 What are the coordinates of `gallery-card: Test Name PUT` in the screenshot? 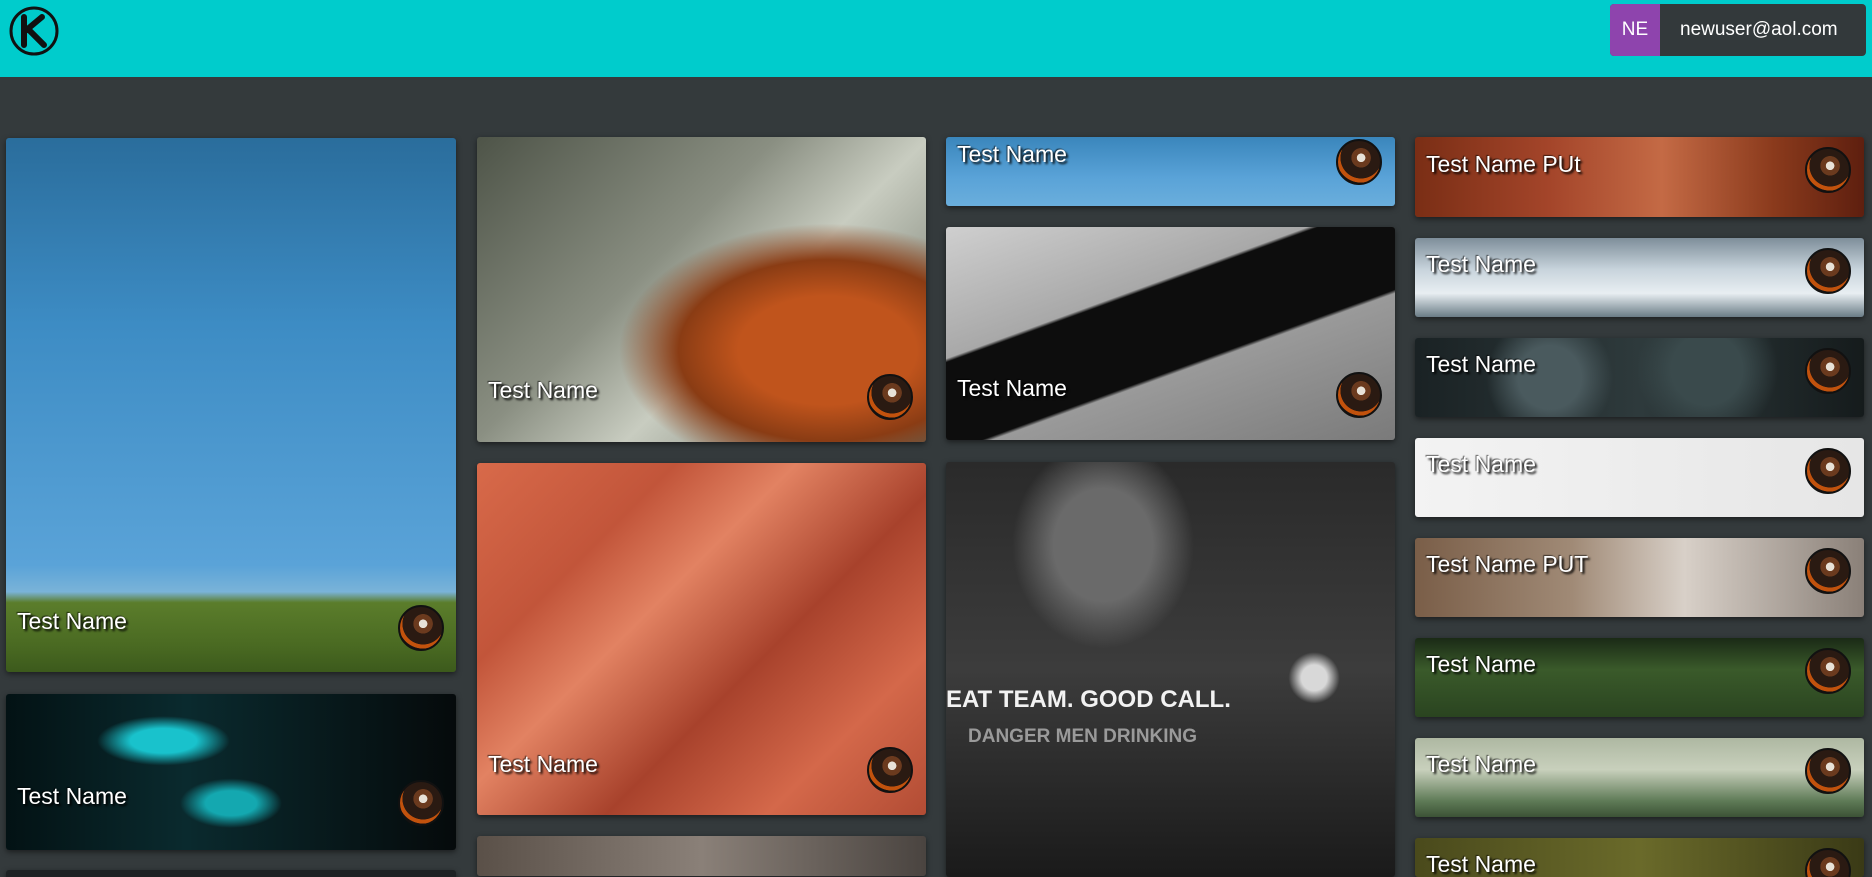 It's located at (1639, 577).